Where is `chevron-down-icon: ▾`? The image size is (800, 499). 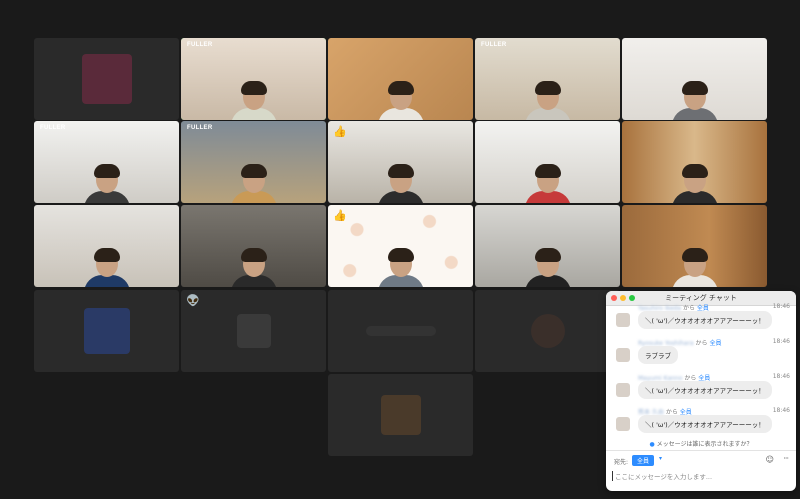
chevron-down-icon: ▾ is located at coordinates (660, 458).